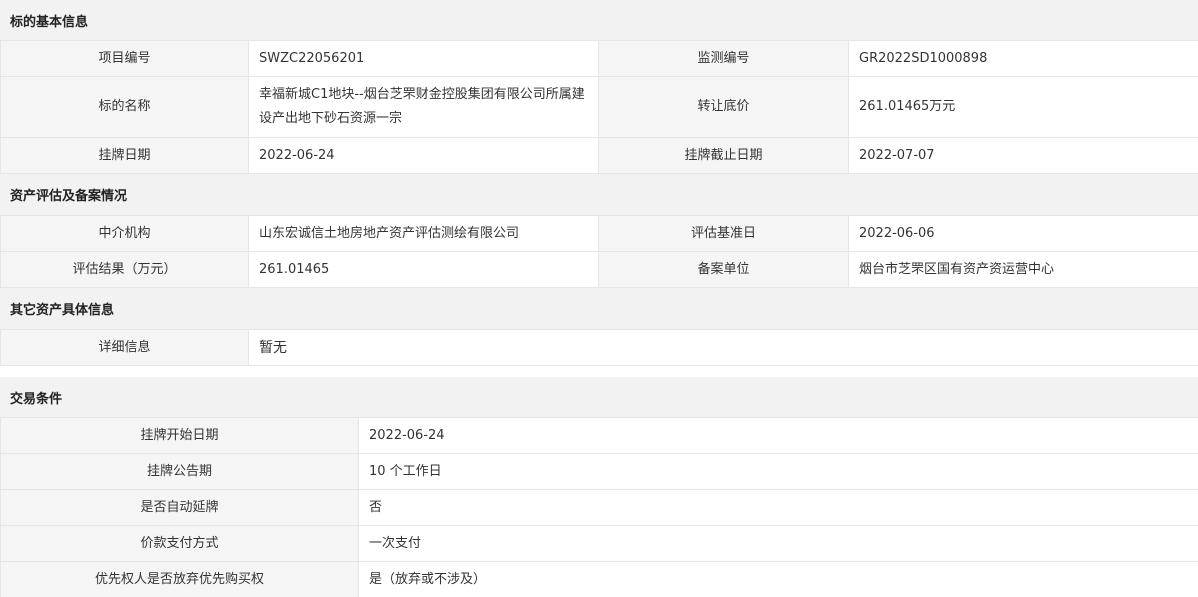 This screenshot has height=597, width=1198. I want to click on other-info-table: 详细信息 暂无, so click(599, 347).